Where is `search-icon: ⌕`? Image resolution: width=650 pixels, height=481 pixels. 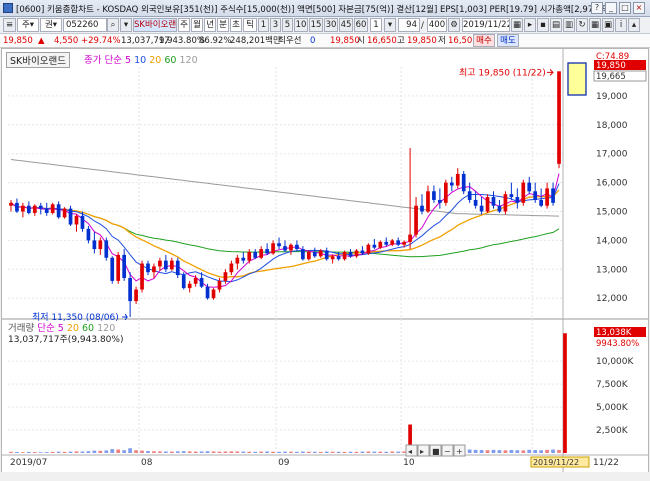
search-icon: ⌕ is located at coordinates (113, 25).